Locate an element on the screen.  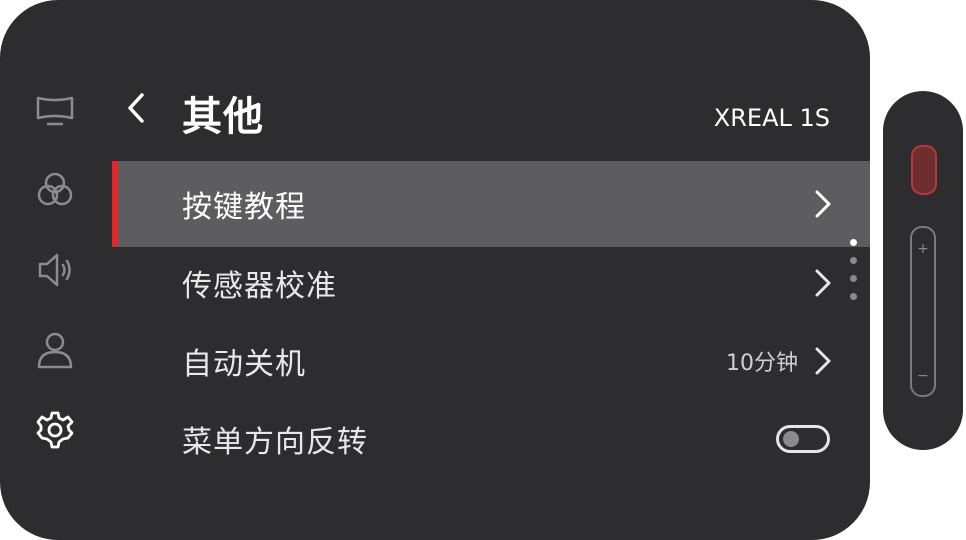
selection-indicator is located at coordinates (115, 204).